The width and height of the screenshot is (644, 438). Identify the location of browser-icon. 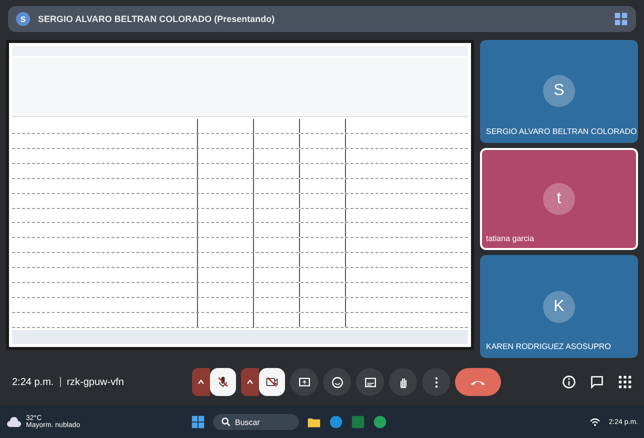
(336, 422).